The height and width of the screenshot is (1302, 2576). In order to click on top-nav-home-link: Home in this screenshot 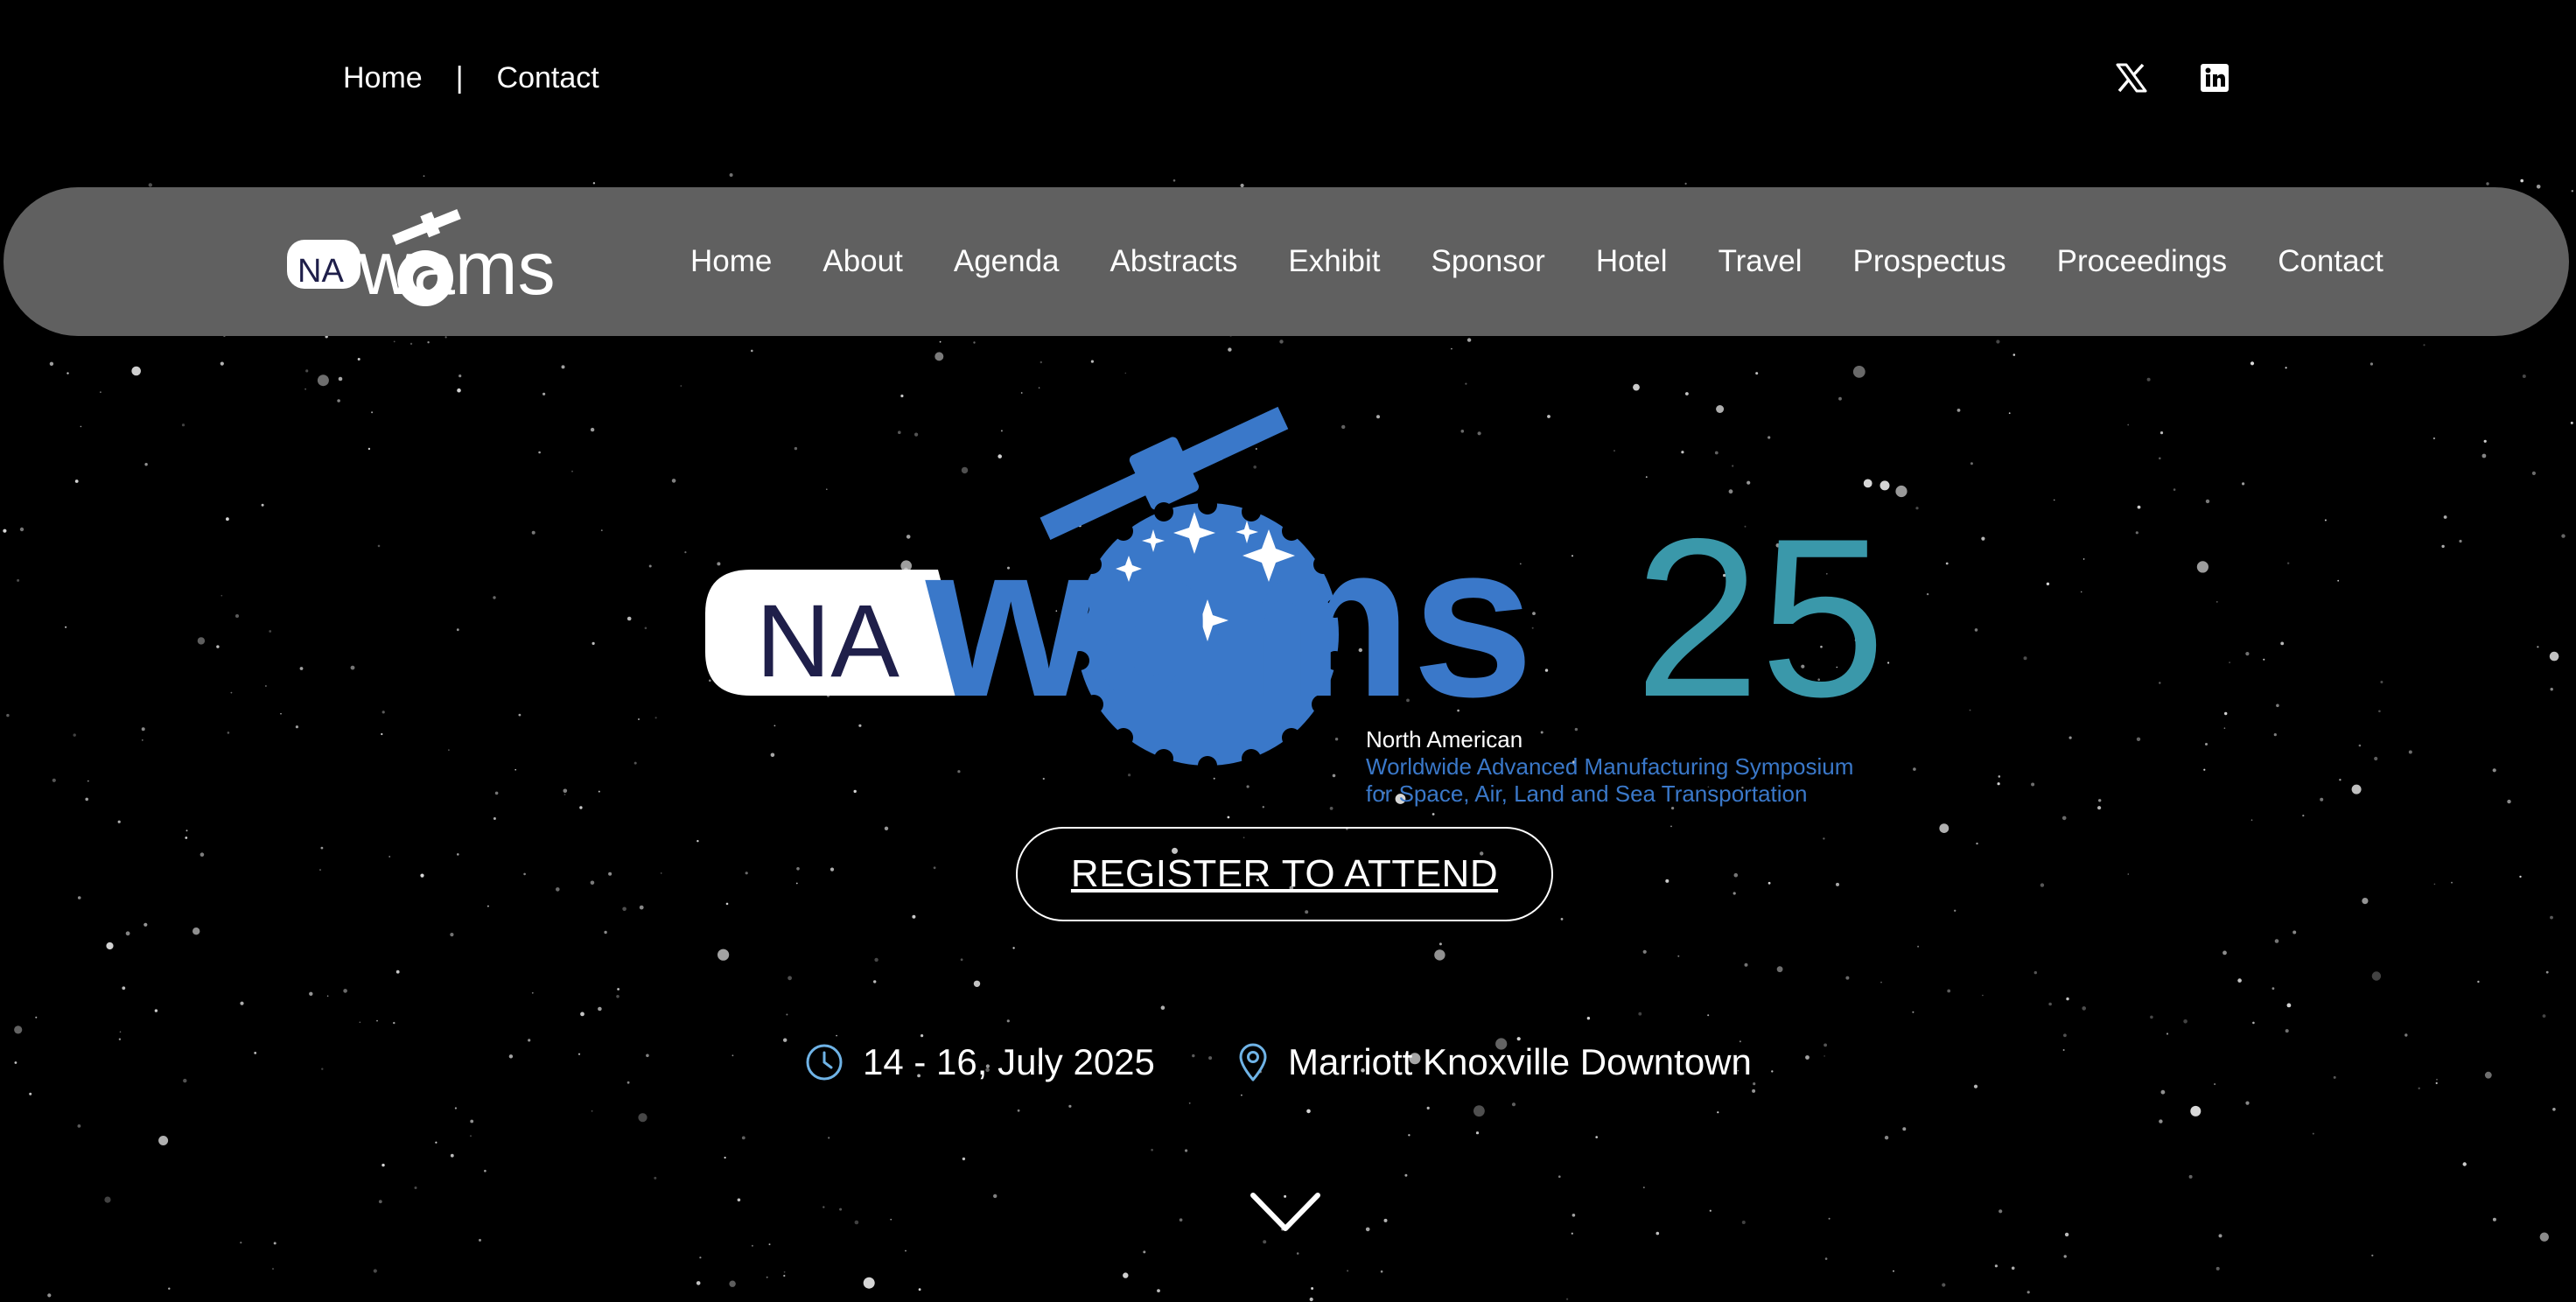, I will do `click(383, 78)`.